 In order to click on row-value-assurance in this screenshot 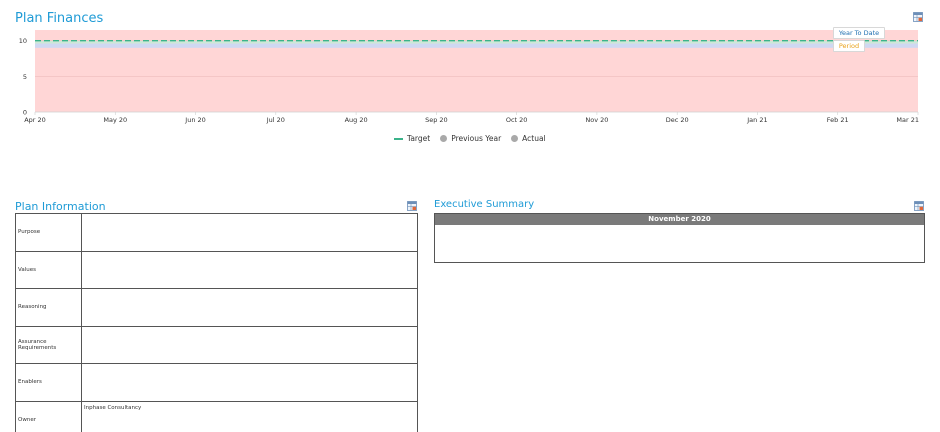, I will do `click(249, 344)`.